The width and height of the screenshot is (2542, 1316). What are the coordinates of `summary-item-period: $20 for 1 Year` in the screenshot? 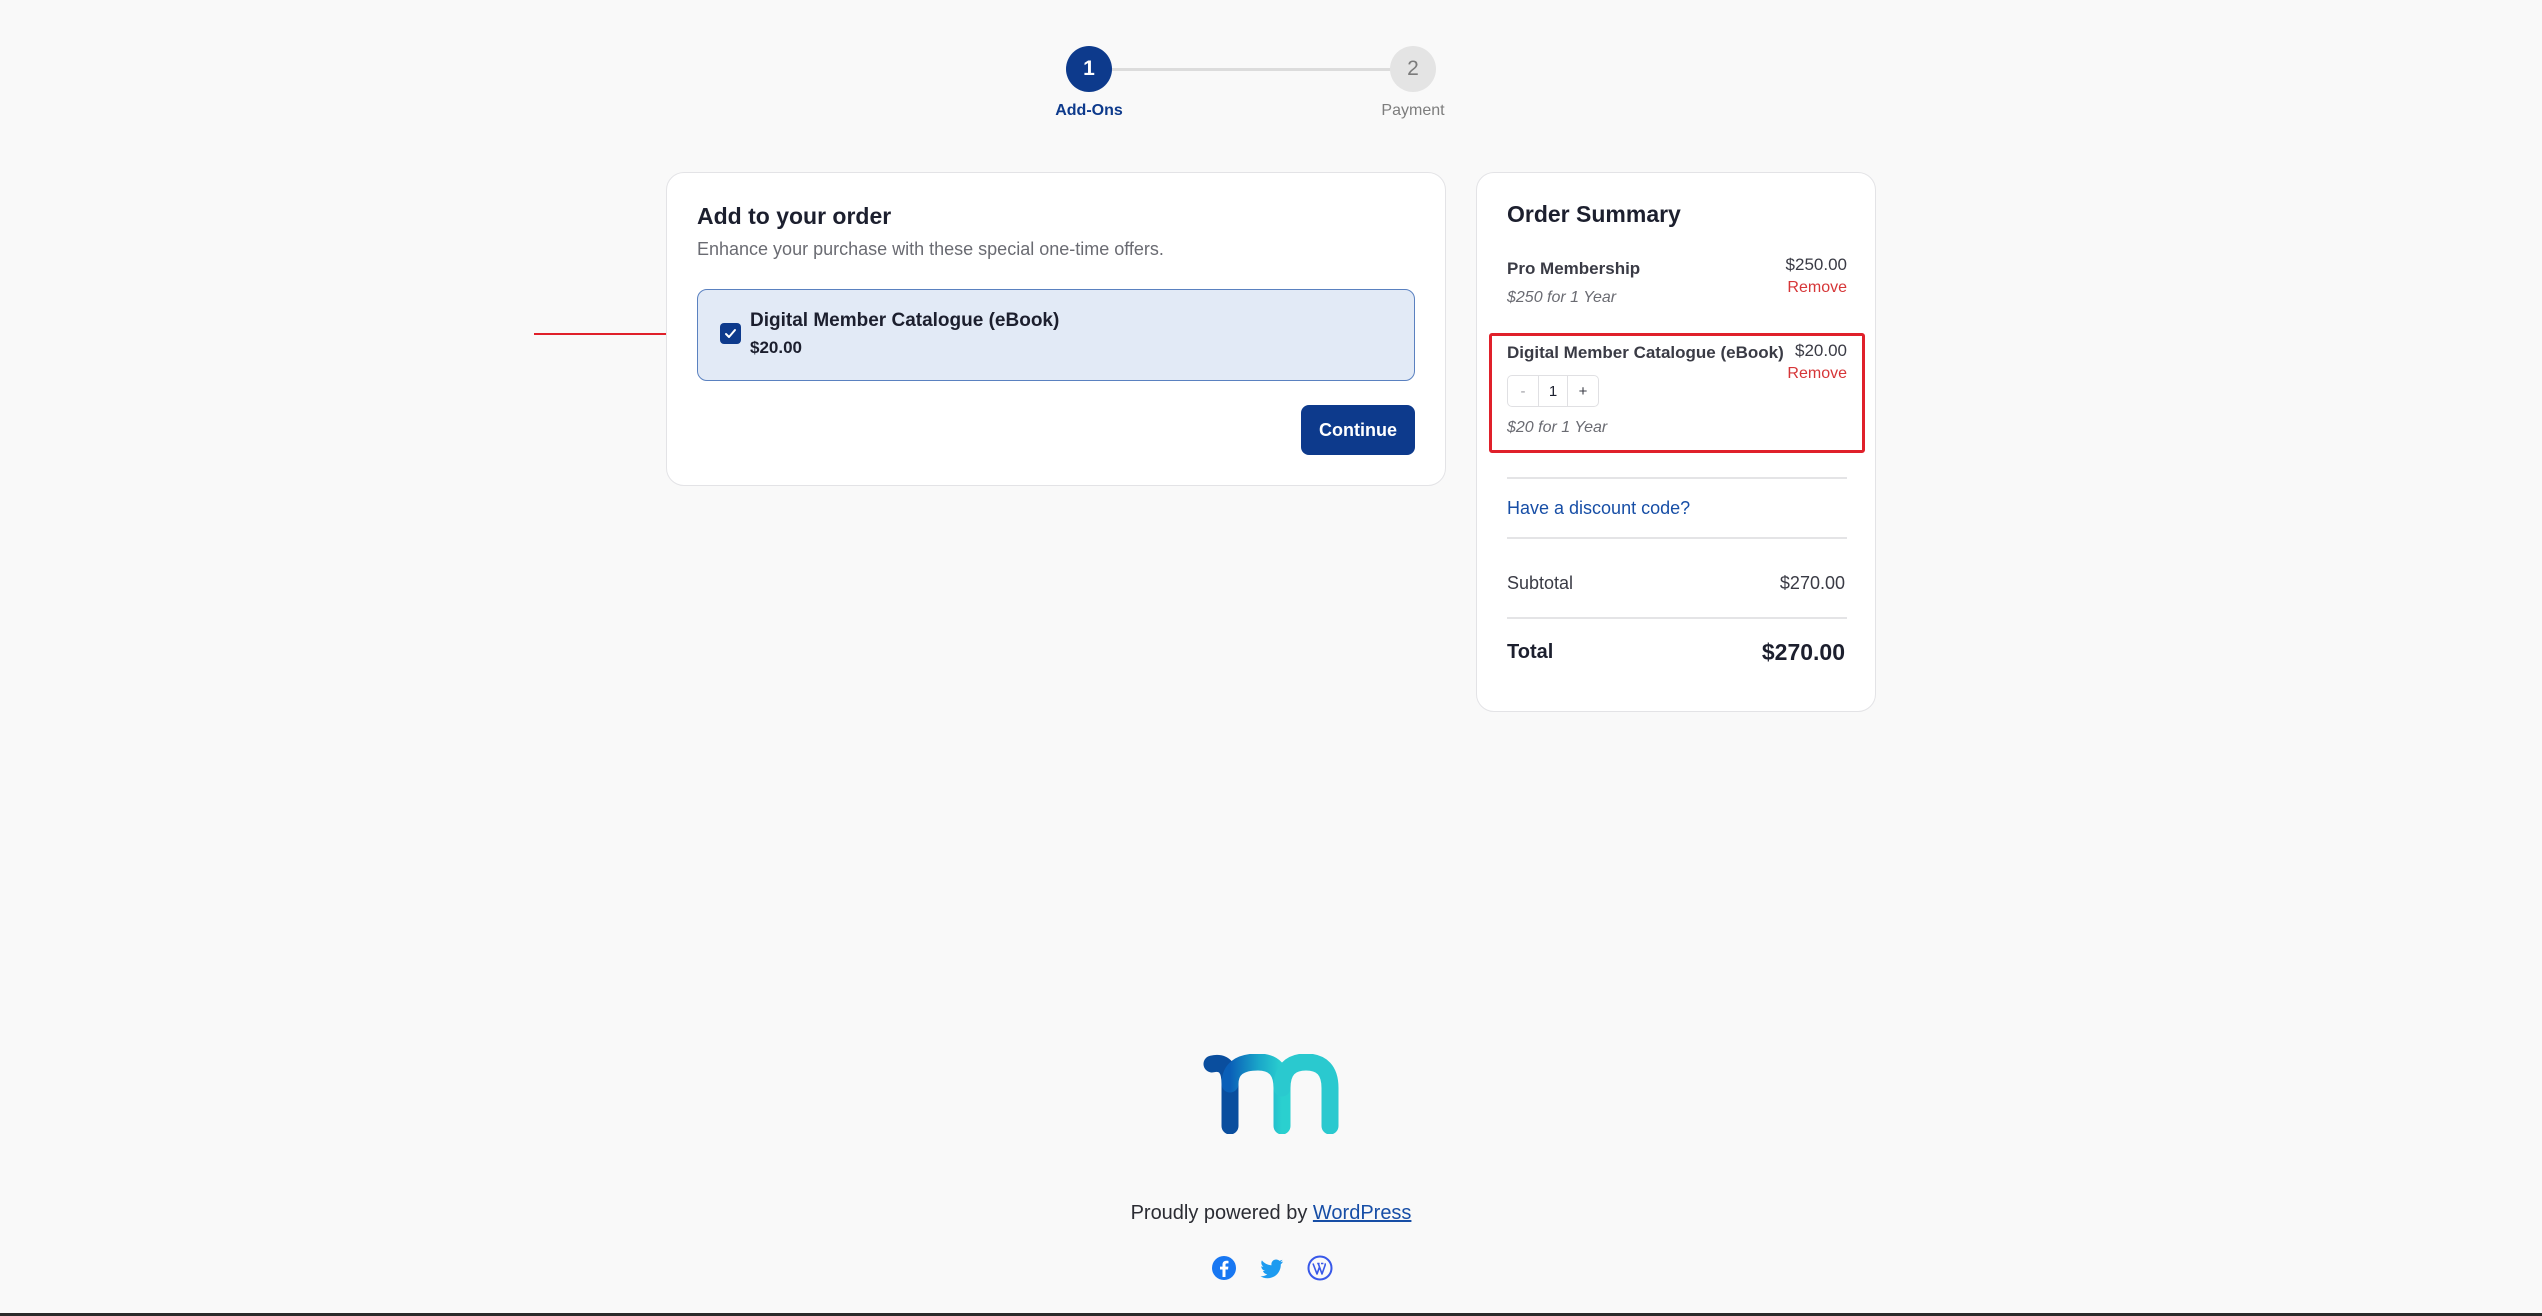 It's located at (1557, 427).